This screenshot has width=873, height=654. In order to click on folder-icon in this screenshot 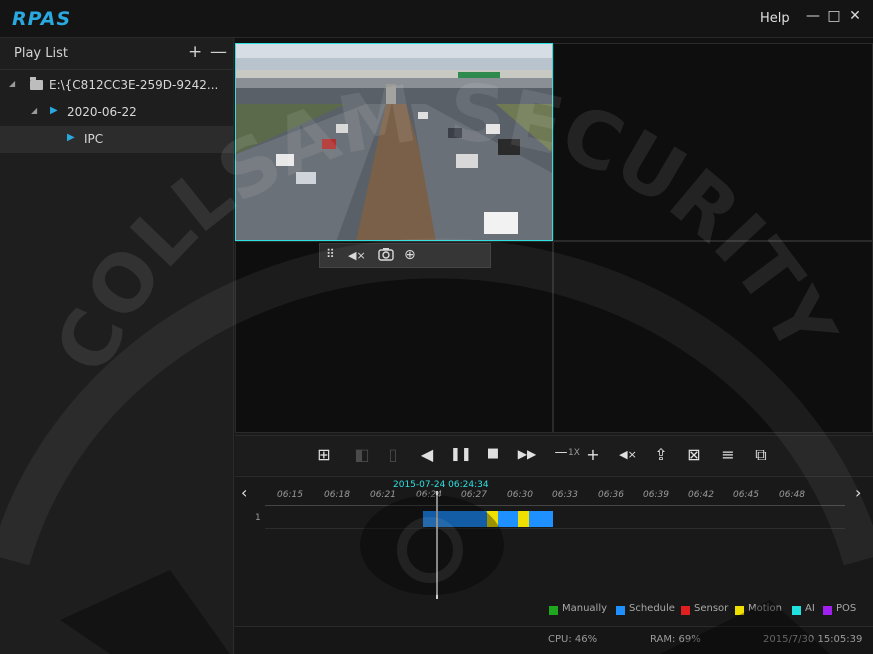, I will do `click(36, 83)`.